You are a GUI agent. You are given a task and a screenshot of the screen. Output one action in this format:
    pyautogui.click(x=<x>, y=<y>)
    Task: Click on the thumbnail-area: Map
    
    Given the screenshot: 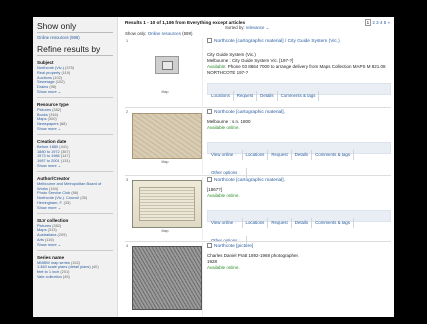 What is the action you would take?
    pyautogui.click(x=165, y=208)
    